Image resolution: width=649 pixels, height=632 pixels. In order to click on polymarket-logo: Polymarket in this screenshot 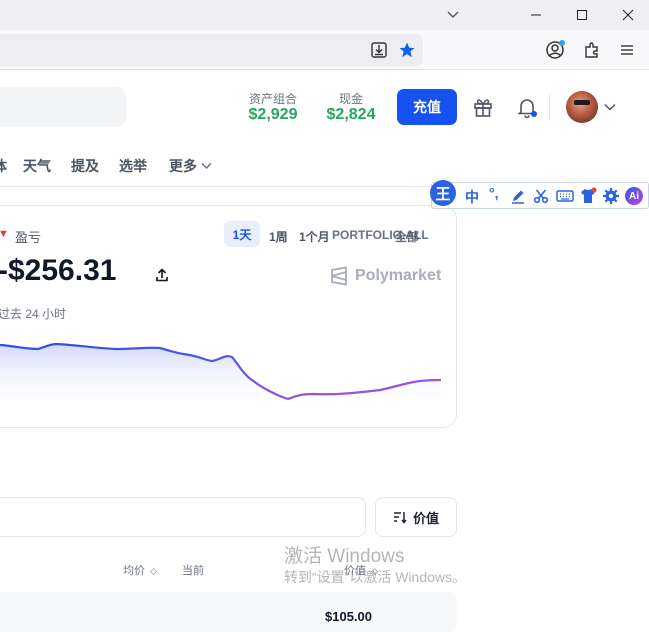, I will do `click(385, 276)`.